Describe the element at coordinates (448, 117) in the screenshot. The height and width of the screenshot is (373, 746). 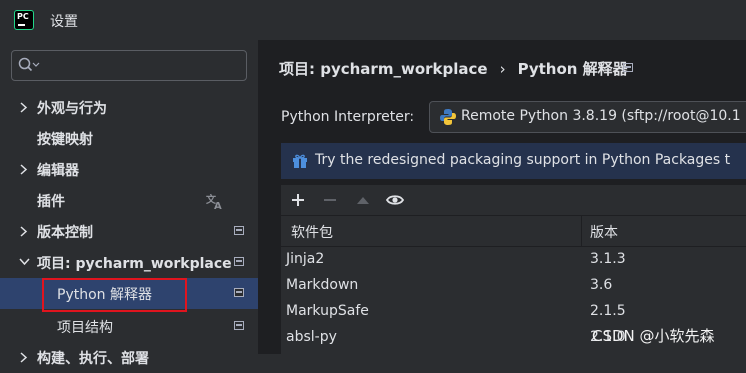
I see `python-icon` at that location.